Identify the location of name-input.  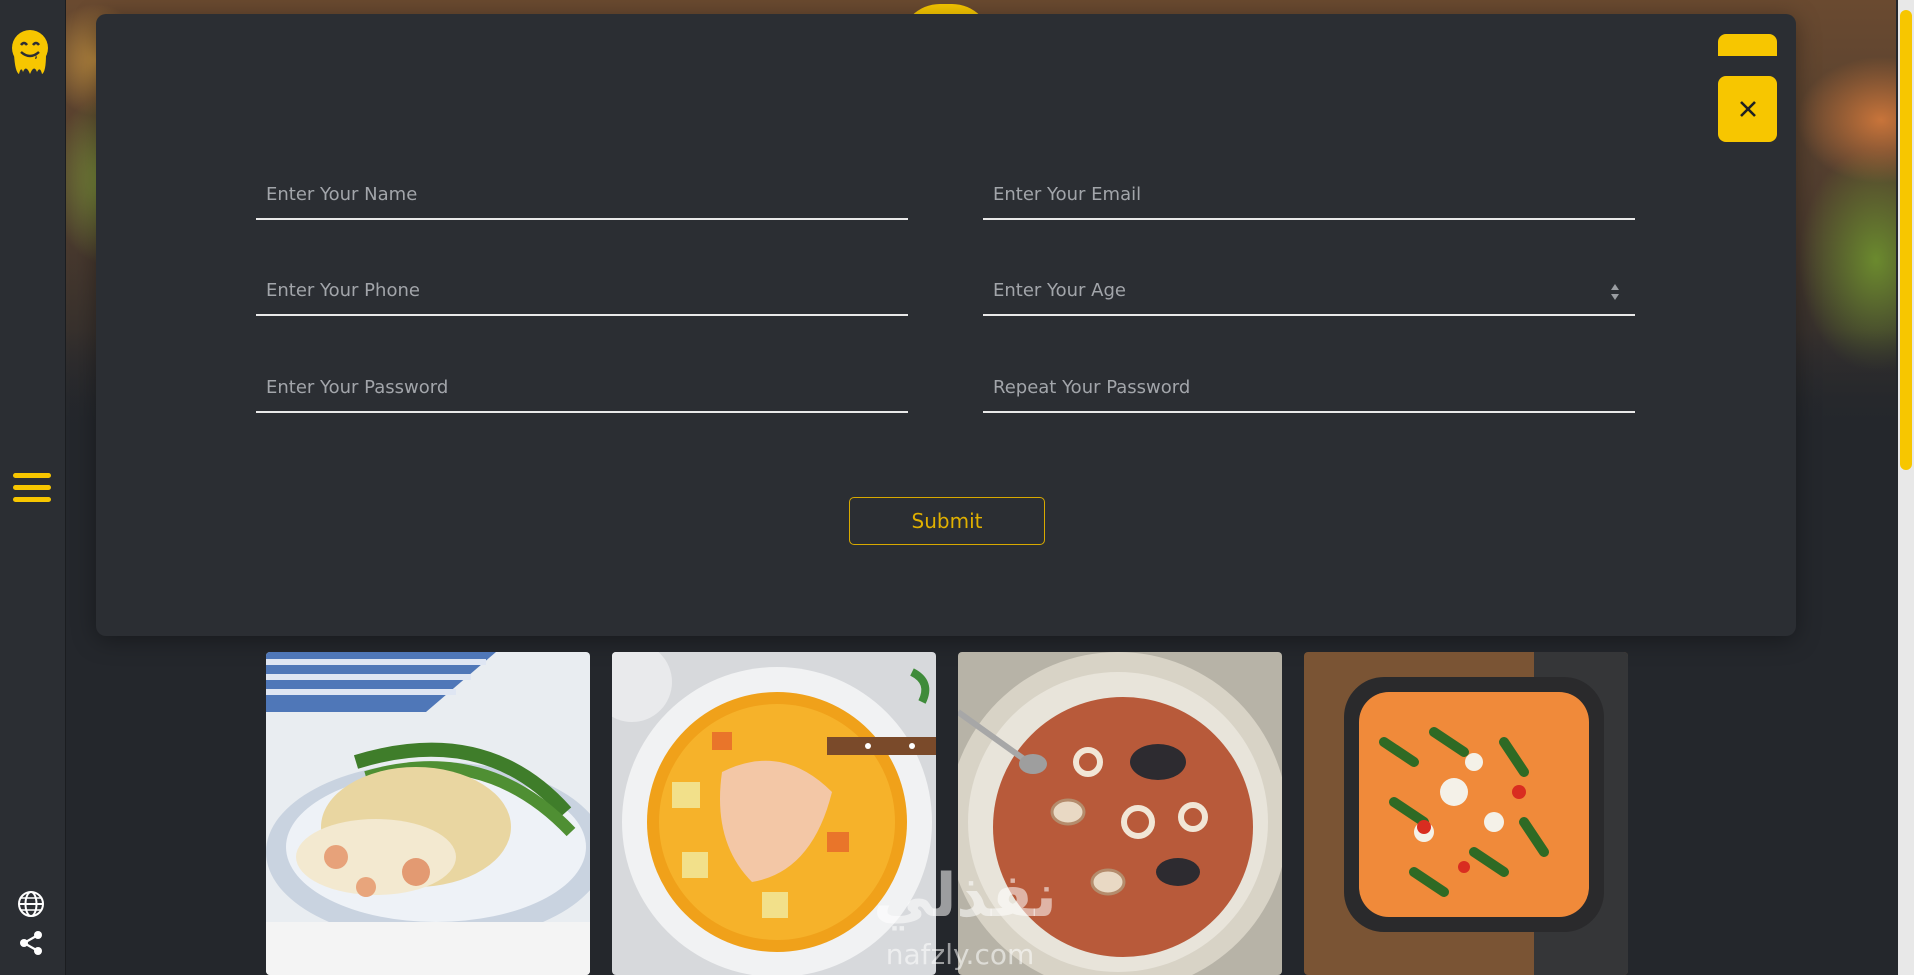
(582, 194).